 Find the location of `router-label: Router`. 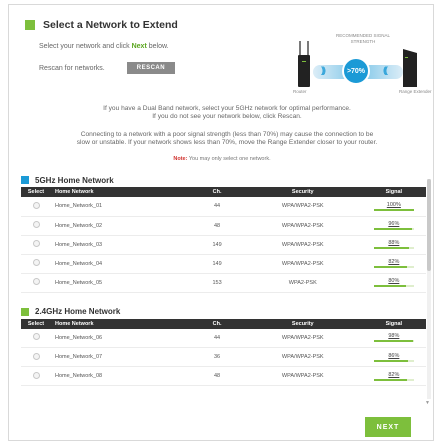

router-label: Router is located at coordinates (300, 91).